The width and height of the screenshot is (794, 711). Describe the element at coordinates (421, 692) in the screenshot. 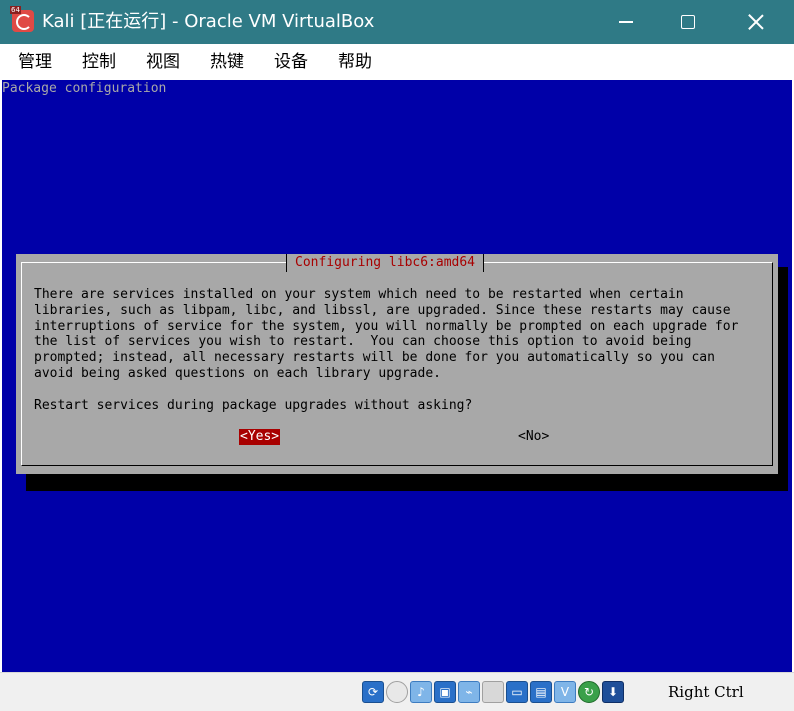

I see `audio-icon: ♪` at that location.